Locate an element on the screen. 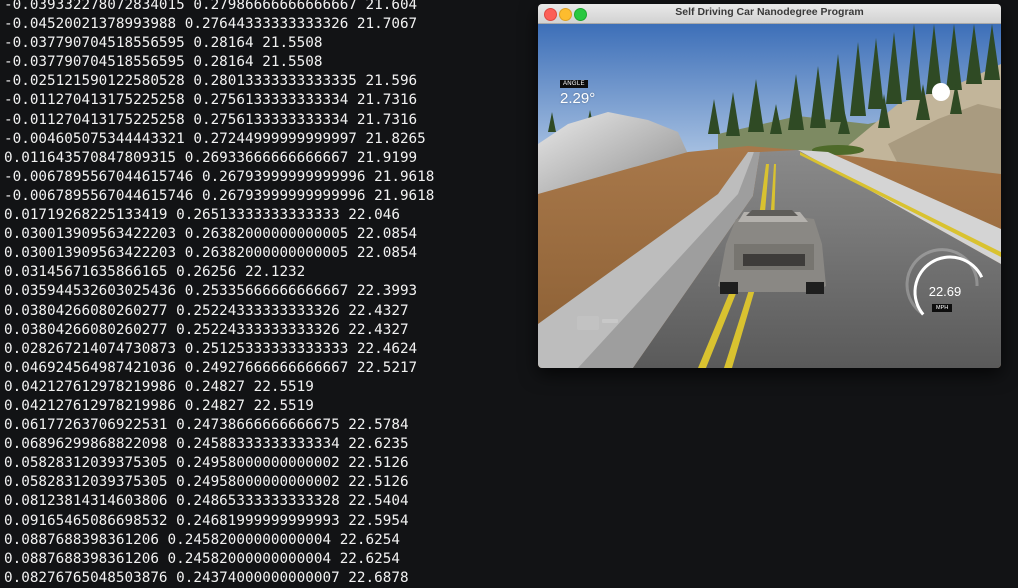  window-title: Self Driving Car Nanodegree Program is located at coordinates (769, 12).